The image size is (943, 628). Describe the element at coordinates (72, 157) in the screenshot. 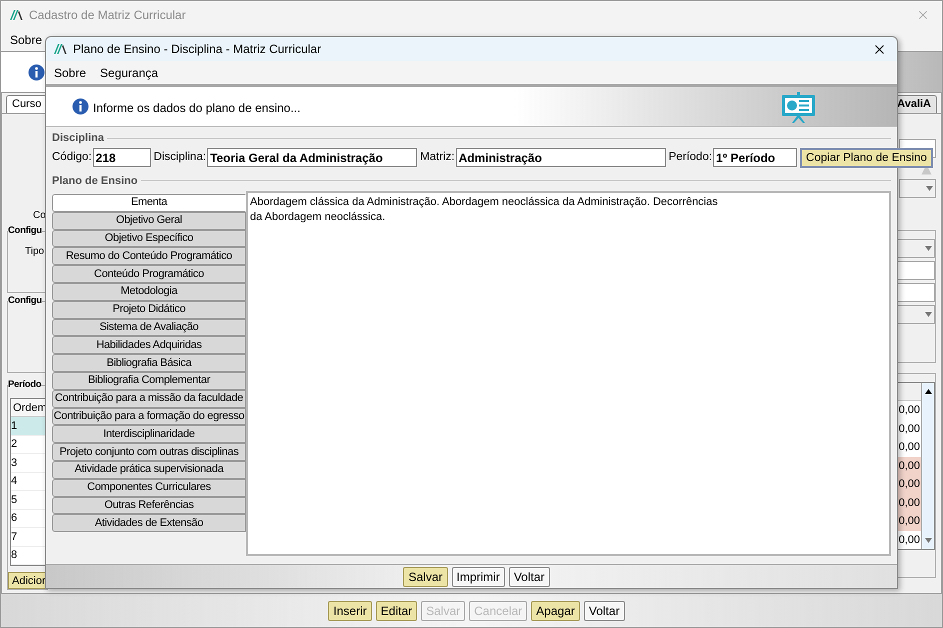

I see `field-label: Código:` at that location.